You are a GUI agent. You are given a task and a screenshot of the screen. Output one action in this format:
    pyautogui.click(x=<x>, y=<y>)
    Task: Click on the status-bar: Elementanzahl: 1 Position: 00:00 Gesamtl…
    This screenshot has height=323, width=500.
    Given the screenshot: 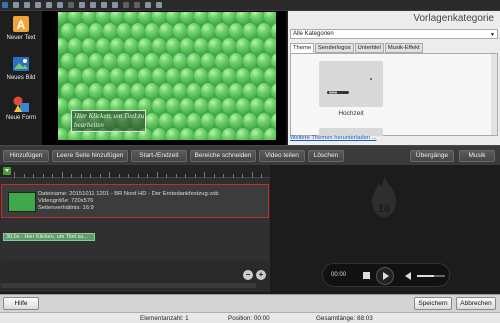 What is the action you would take?
    pyautogui.click(x=250, y=317)
    